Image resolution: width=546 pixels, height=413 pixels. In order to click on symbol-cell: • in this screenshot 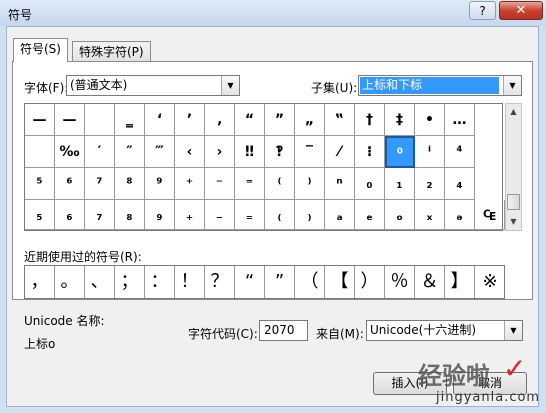, I will do `click(430, 120)`.